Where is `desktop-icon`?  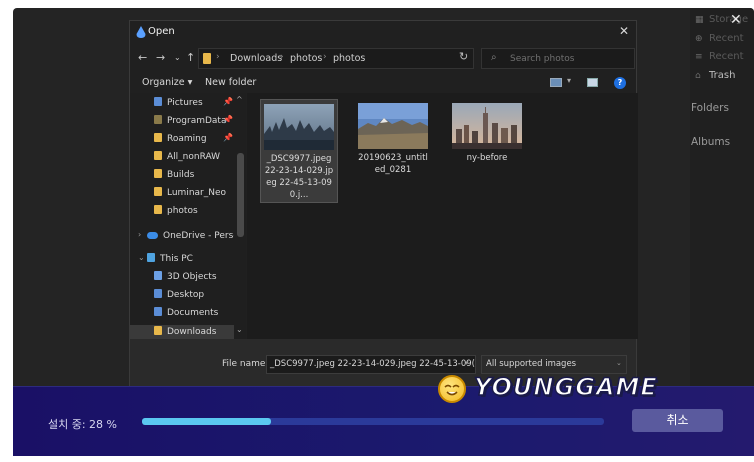 desktop-icon is located at coordinates (158, 293).